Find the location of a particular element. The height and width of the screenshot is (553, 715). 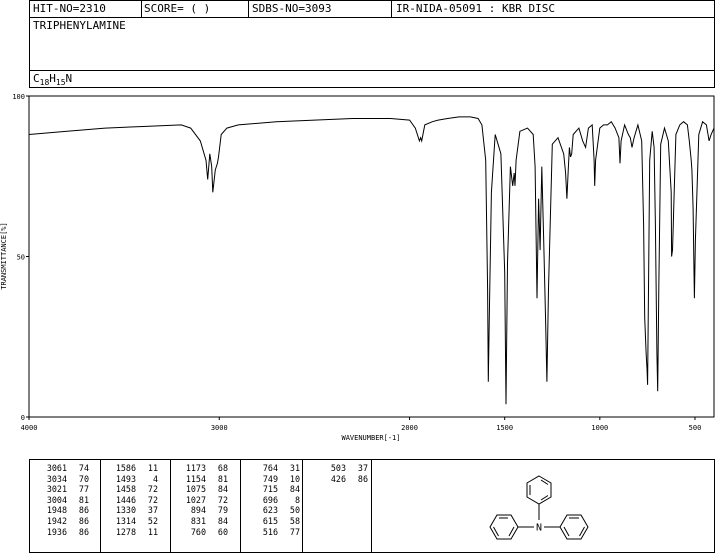

peak-row: 3034 70 is located at coordinates (63, 479).